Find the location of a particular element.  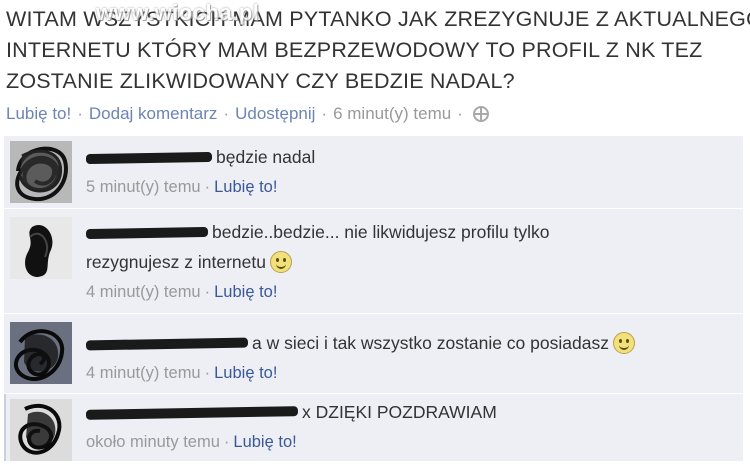

like-link: Lubię to! is located at coordinates (38, 113).